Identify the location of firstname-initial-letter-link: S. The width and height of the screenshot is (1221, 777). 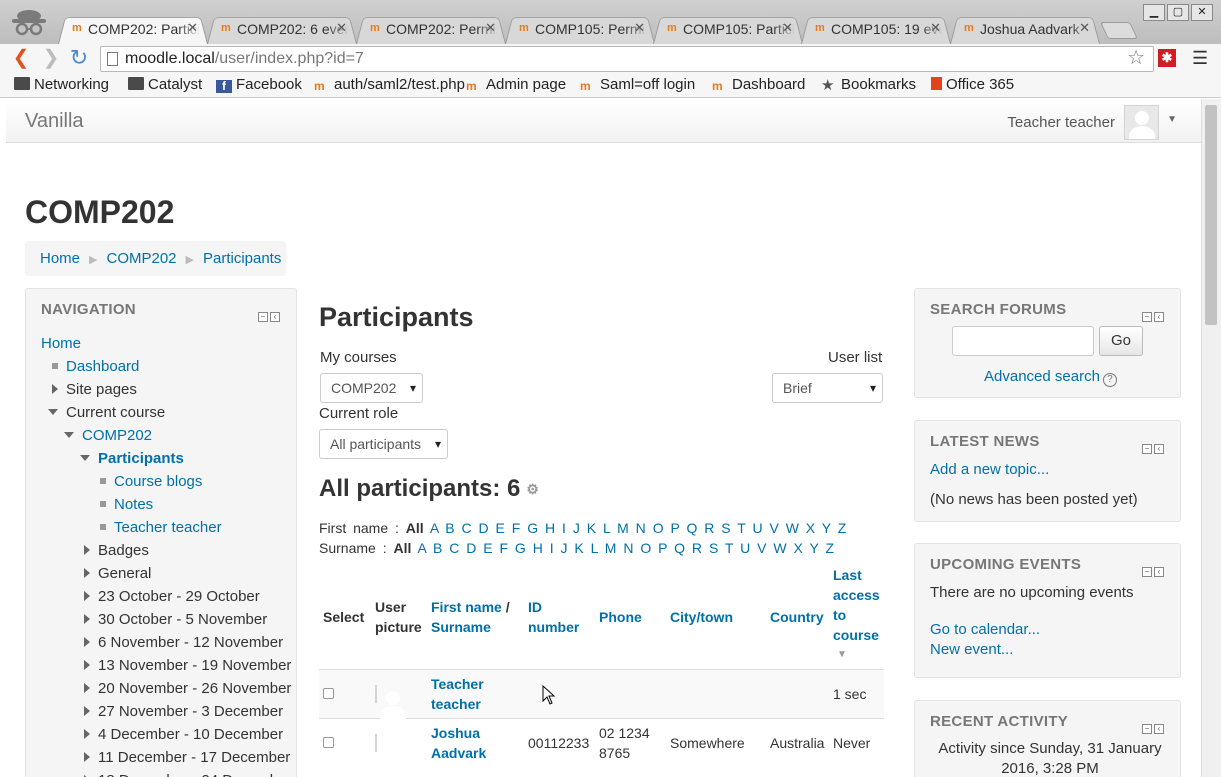
(725, 528).